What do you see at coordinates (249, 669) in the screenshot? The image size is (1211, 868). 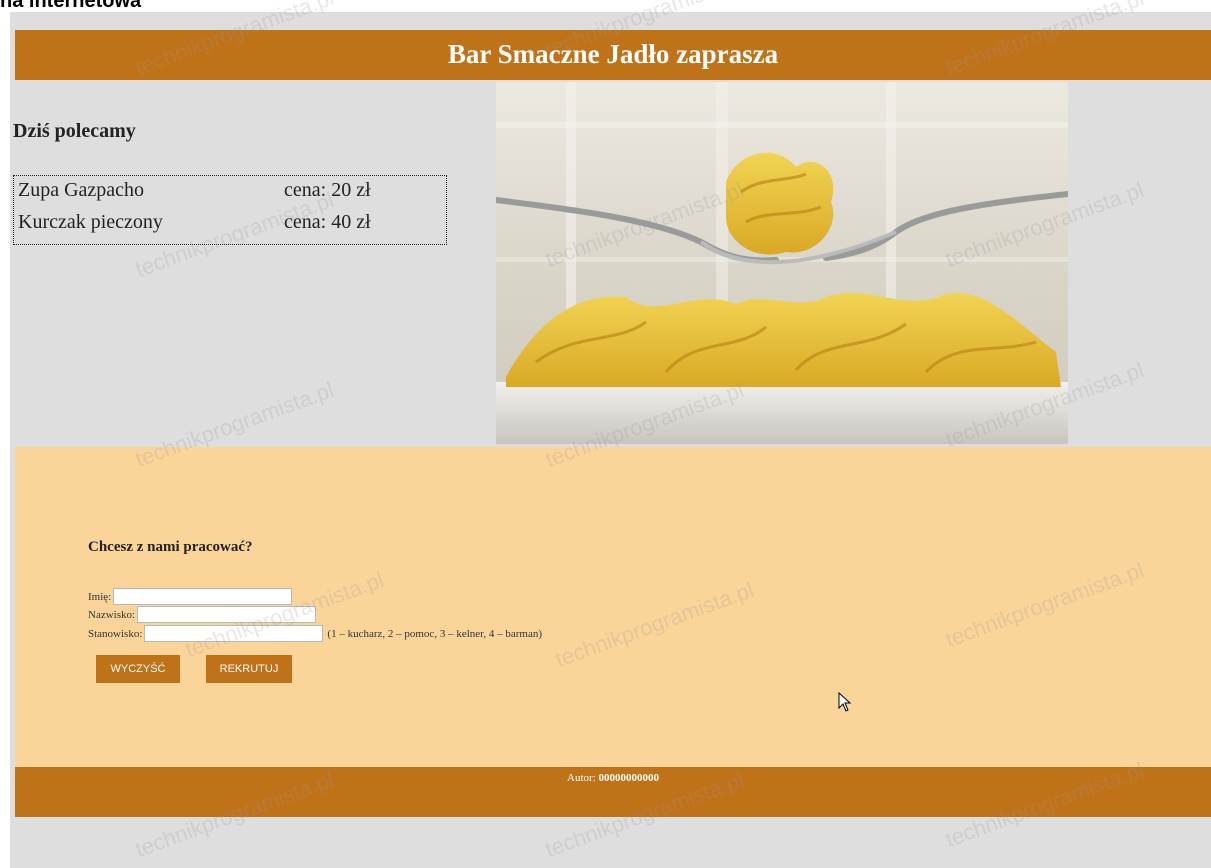 I see `recruit-button: REKRUTUJ` at bounding box center [249, 669].